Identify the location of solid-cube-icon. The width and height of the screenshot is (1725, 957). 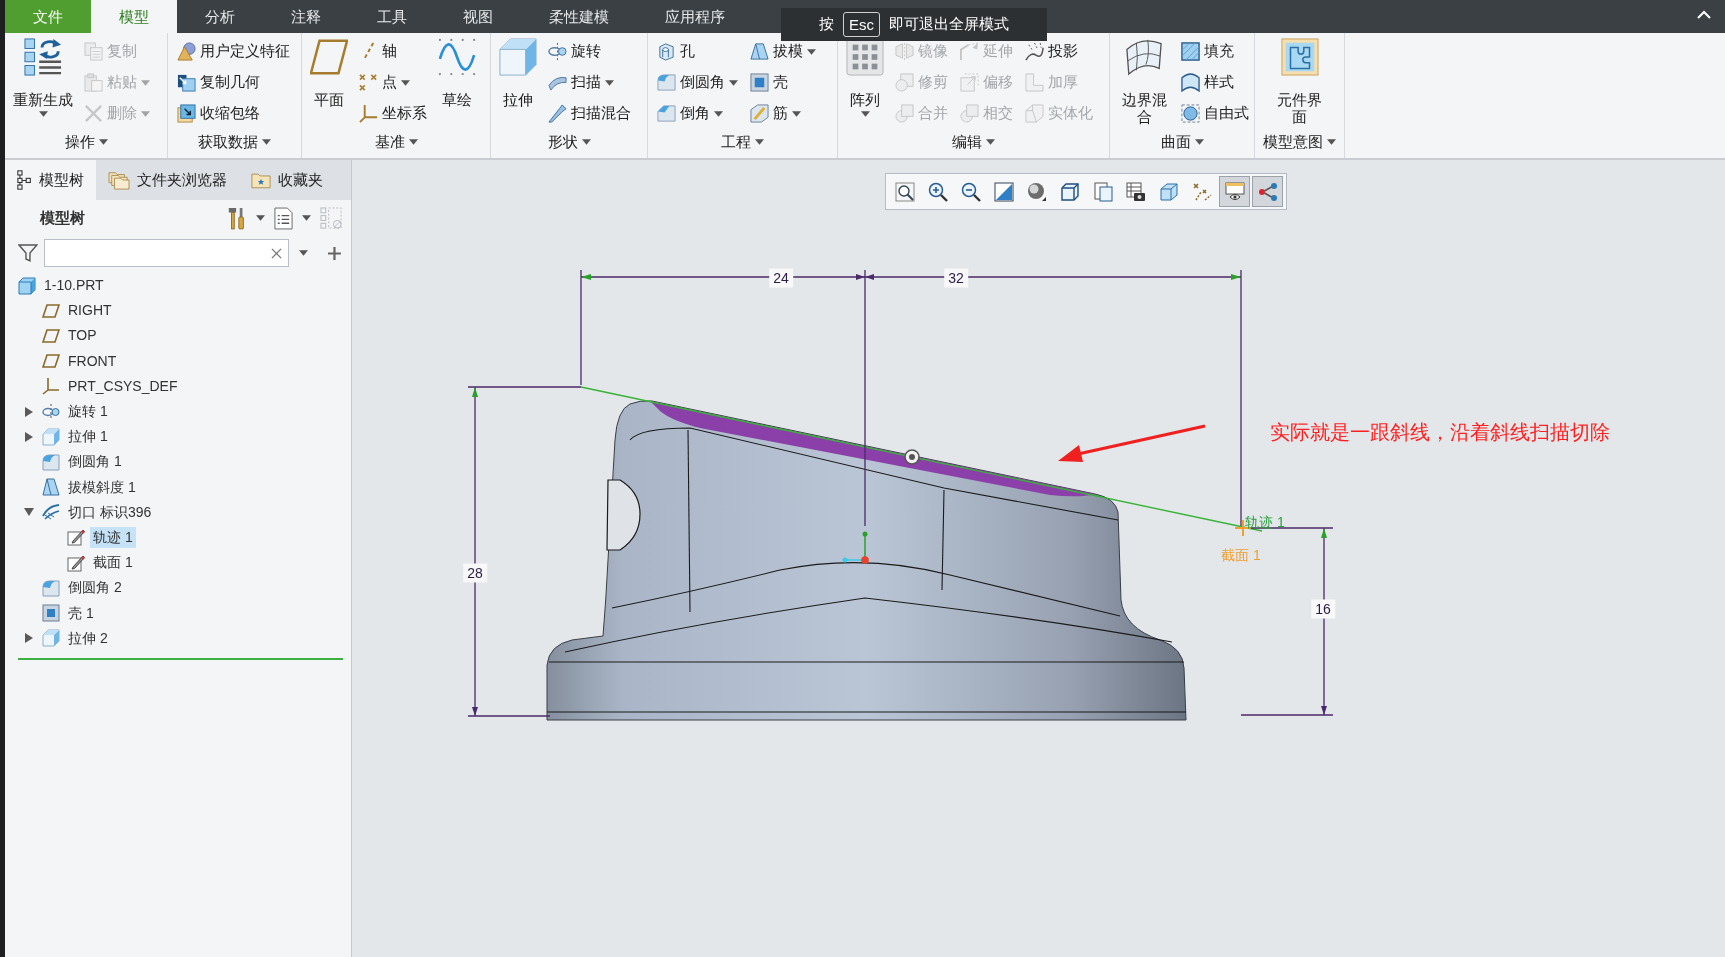
(27, 285).